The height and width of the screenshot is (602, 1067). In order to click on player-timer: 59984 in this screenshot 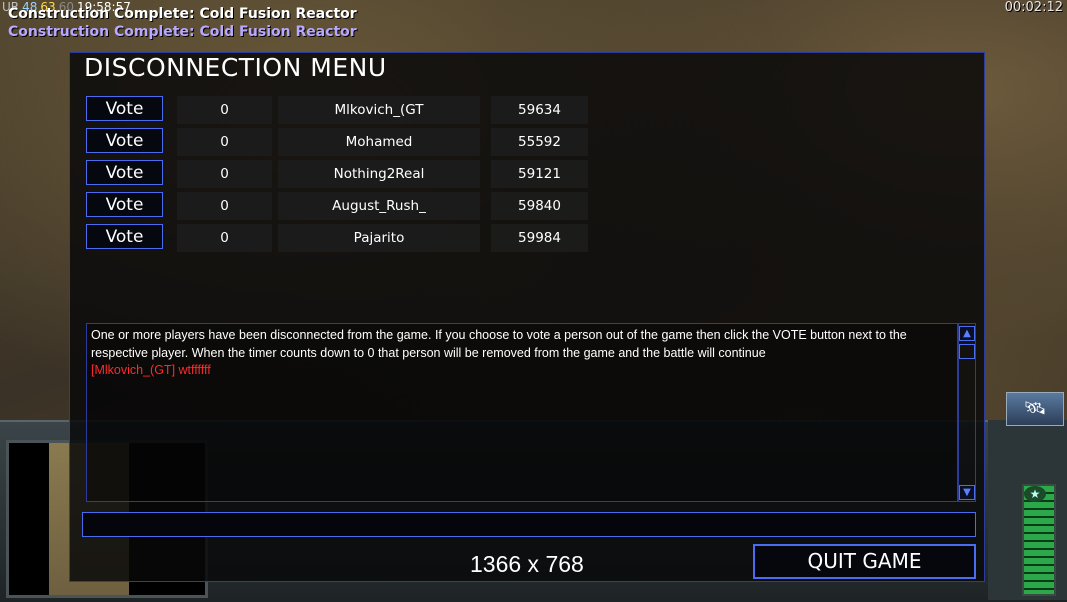, I will do `click(539, 238)`.